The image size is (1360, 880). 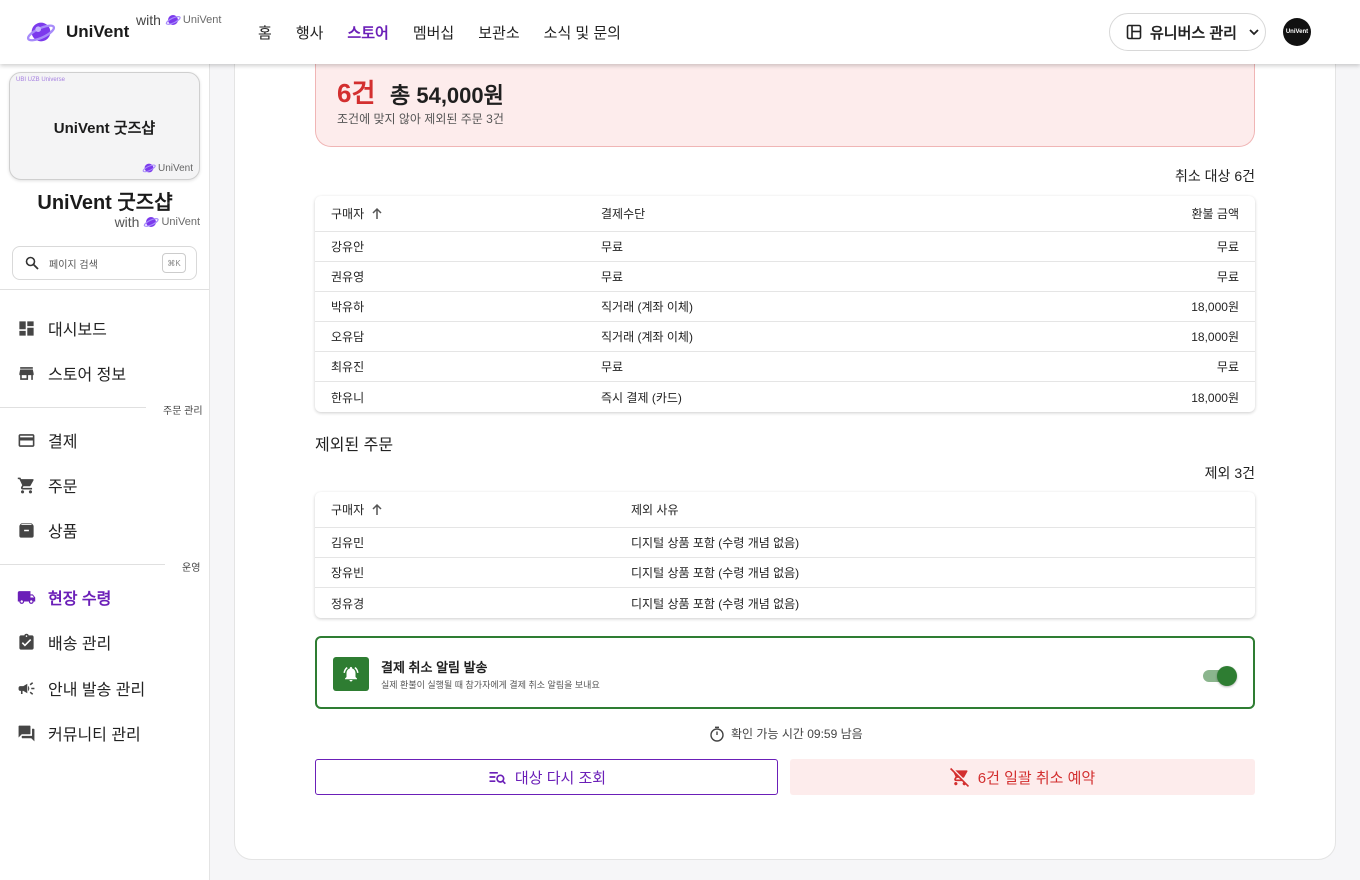 I want to click on buyer-cell: 최유진, so click(x=348, y=367).